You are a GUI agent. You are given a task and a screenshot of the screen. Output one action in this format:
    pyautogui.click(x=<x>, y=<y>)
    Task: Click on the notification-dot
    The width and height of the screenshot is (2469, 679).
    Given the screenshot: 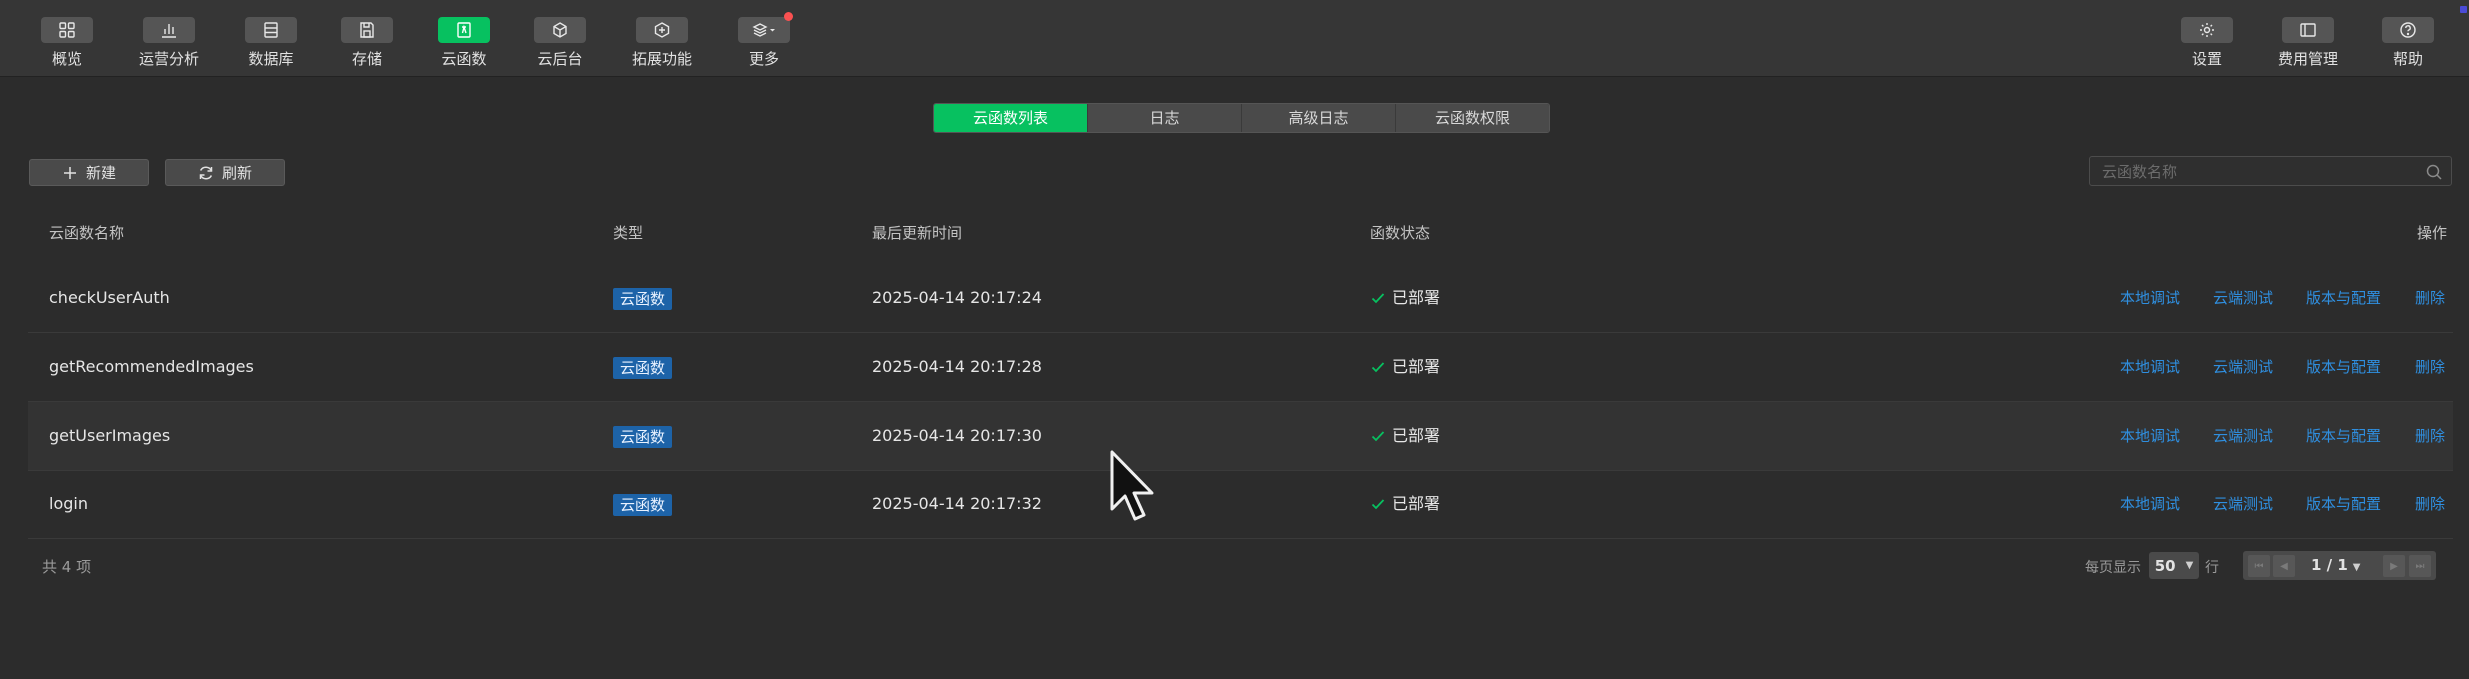 What is the action you would take?
    pyautogui.click(x=788, y=16)
    